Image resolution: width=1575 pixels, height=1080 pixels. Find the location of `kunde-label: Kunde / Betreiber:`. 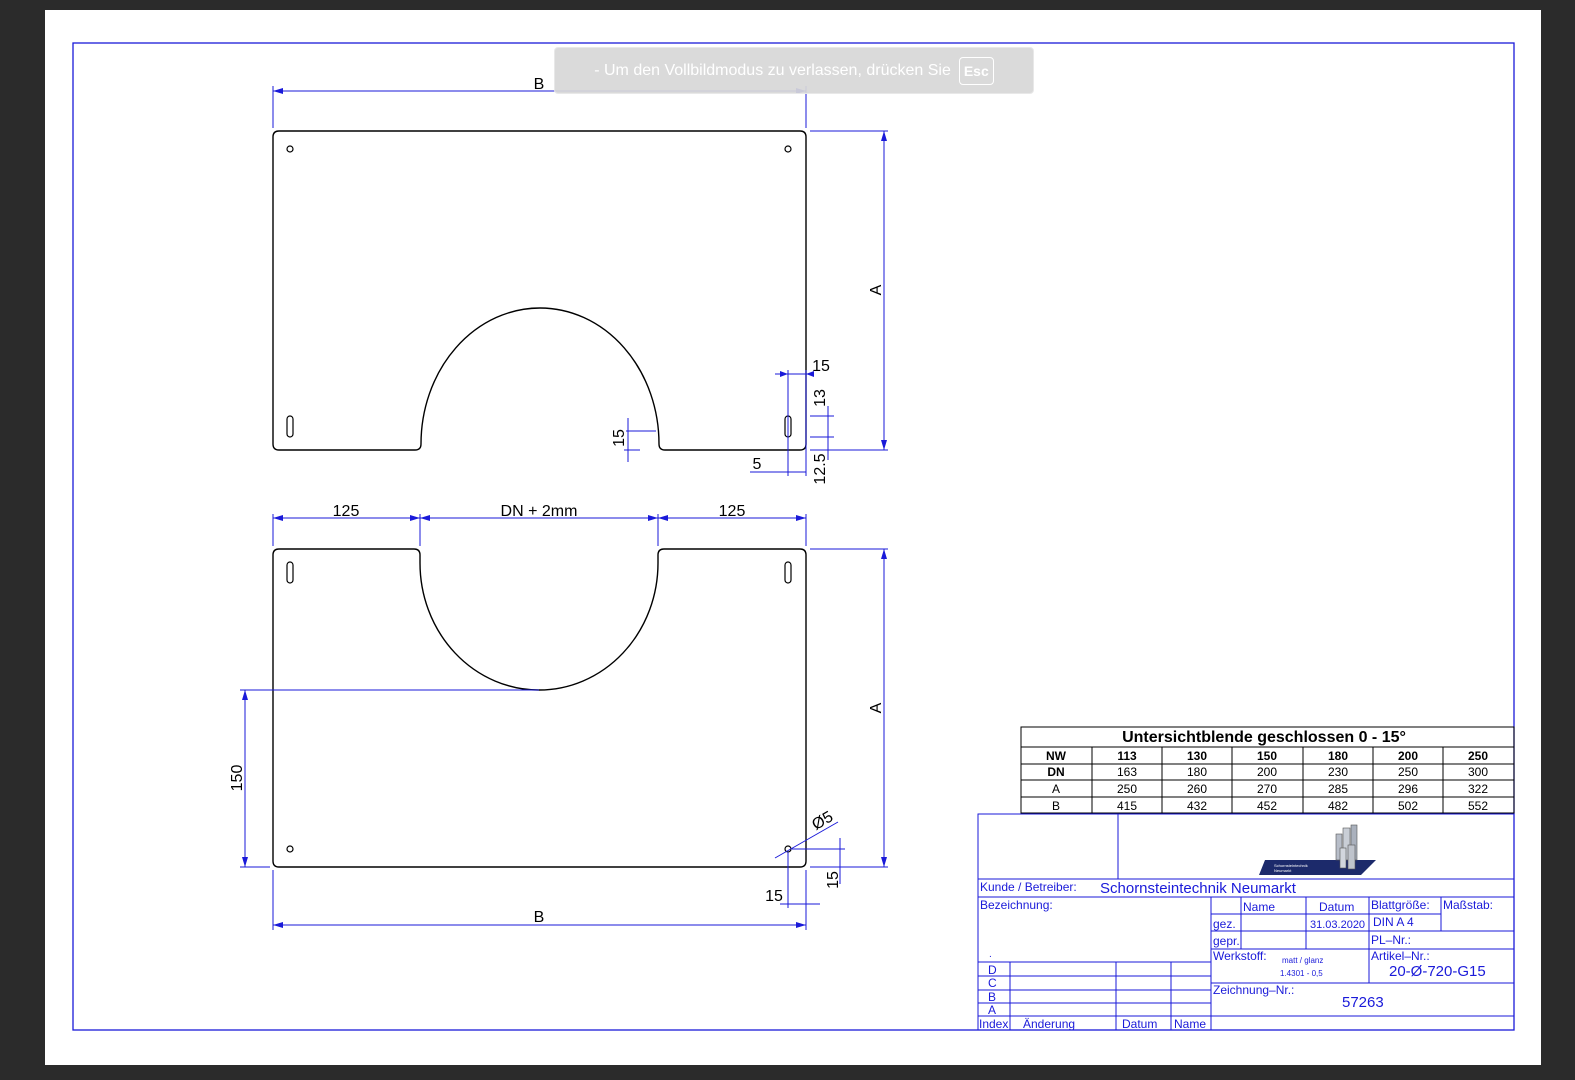

kunde-label: Kunde / Betreiber: is located at coordinates (1028, 887).